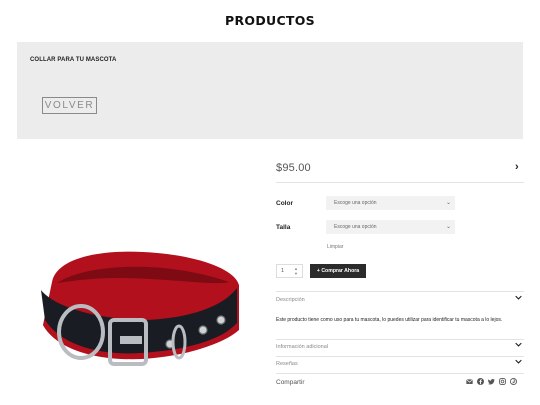  Describe the element at coordinates (502, 381) in the screenshot. I see `instagram-icon` at that location.